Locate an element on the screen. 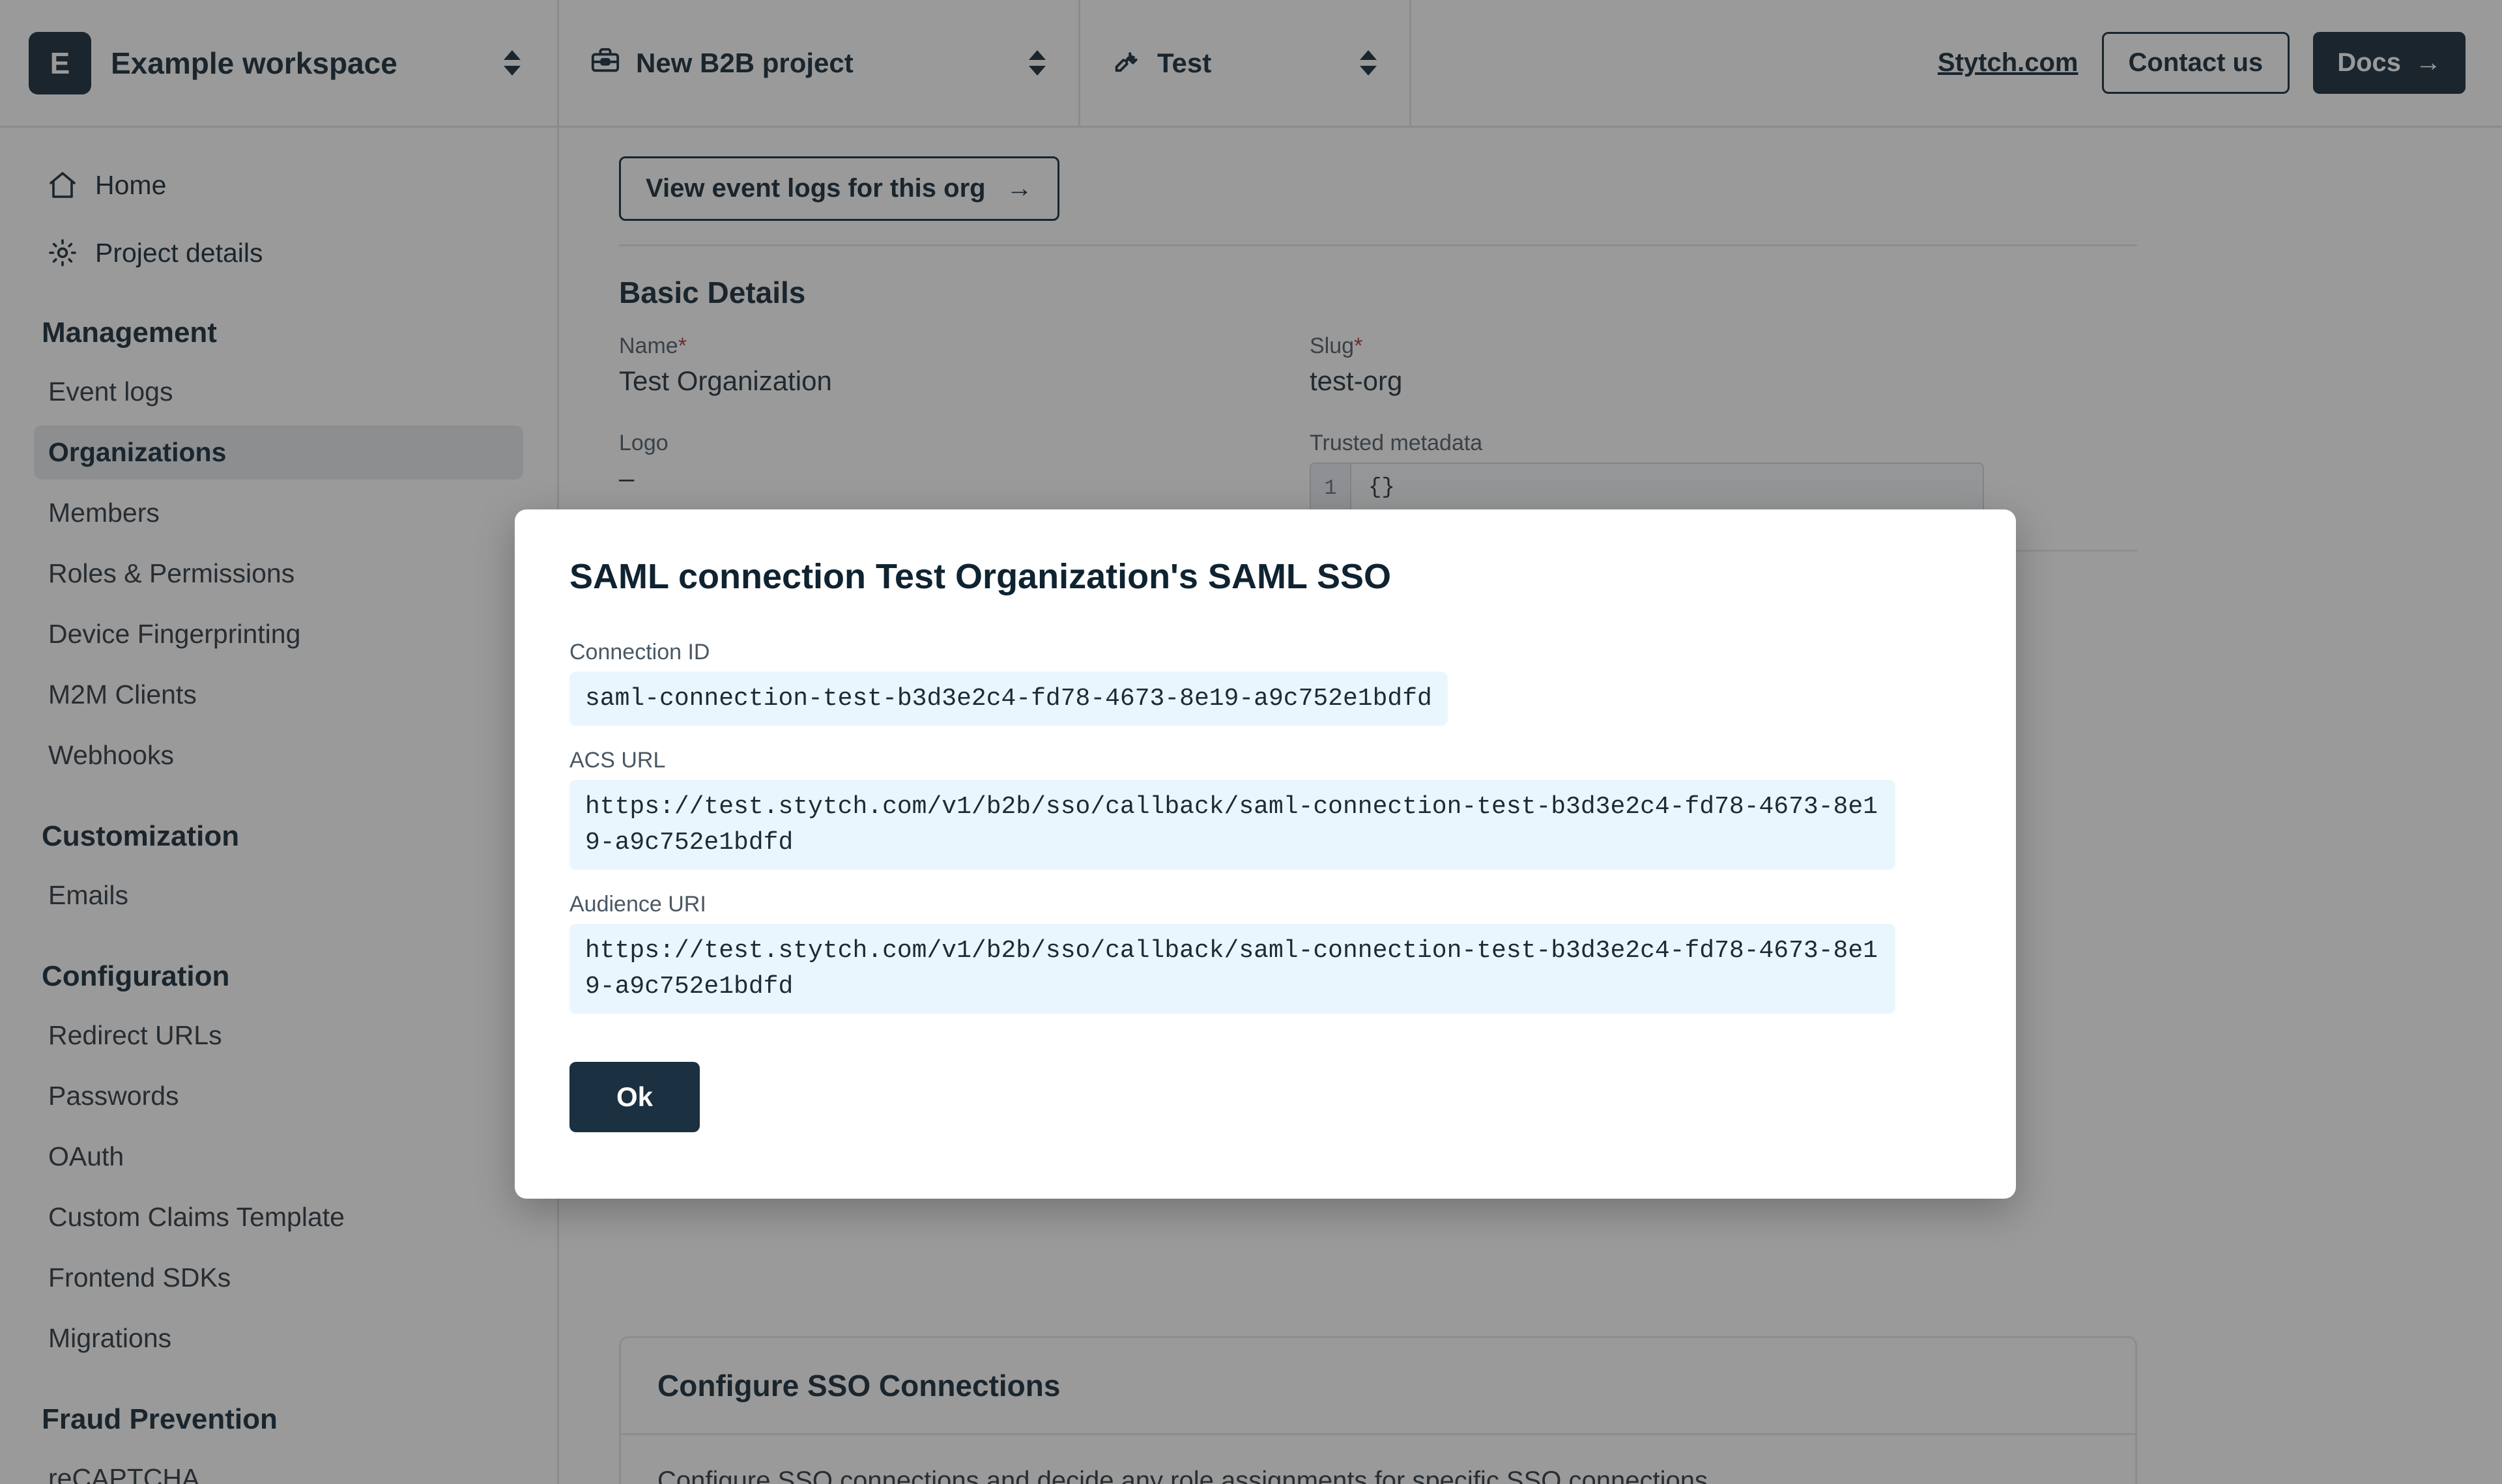 The image size is (2502, 1484). audience-uri-label: Audience URI is located at coordinates (637, 904).